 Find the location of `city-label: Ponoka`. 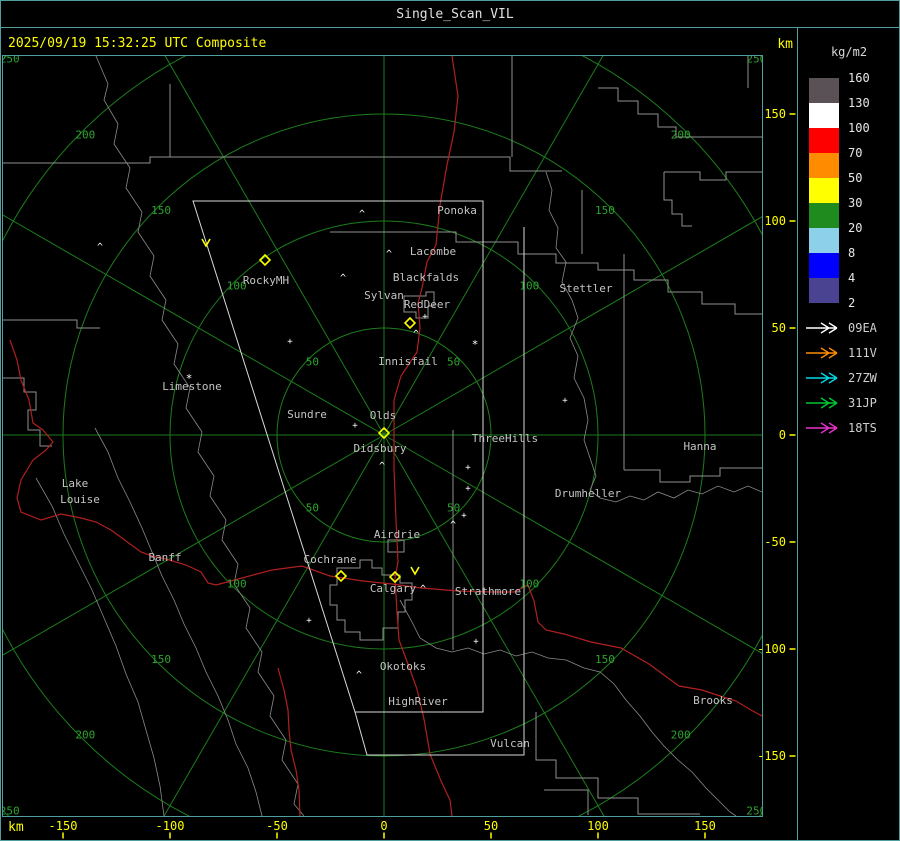

city-label: Ponoka is located at coordinates (457, 210).